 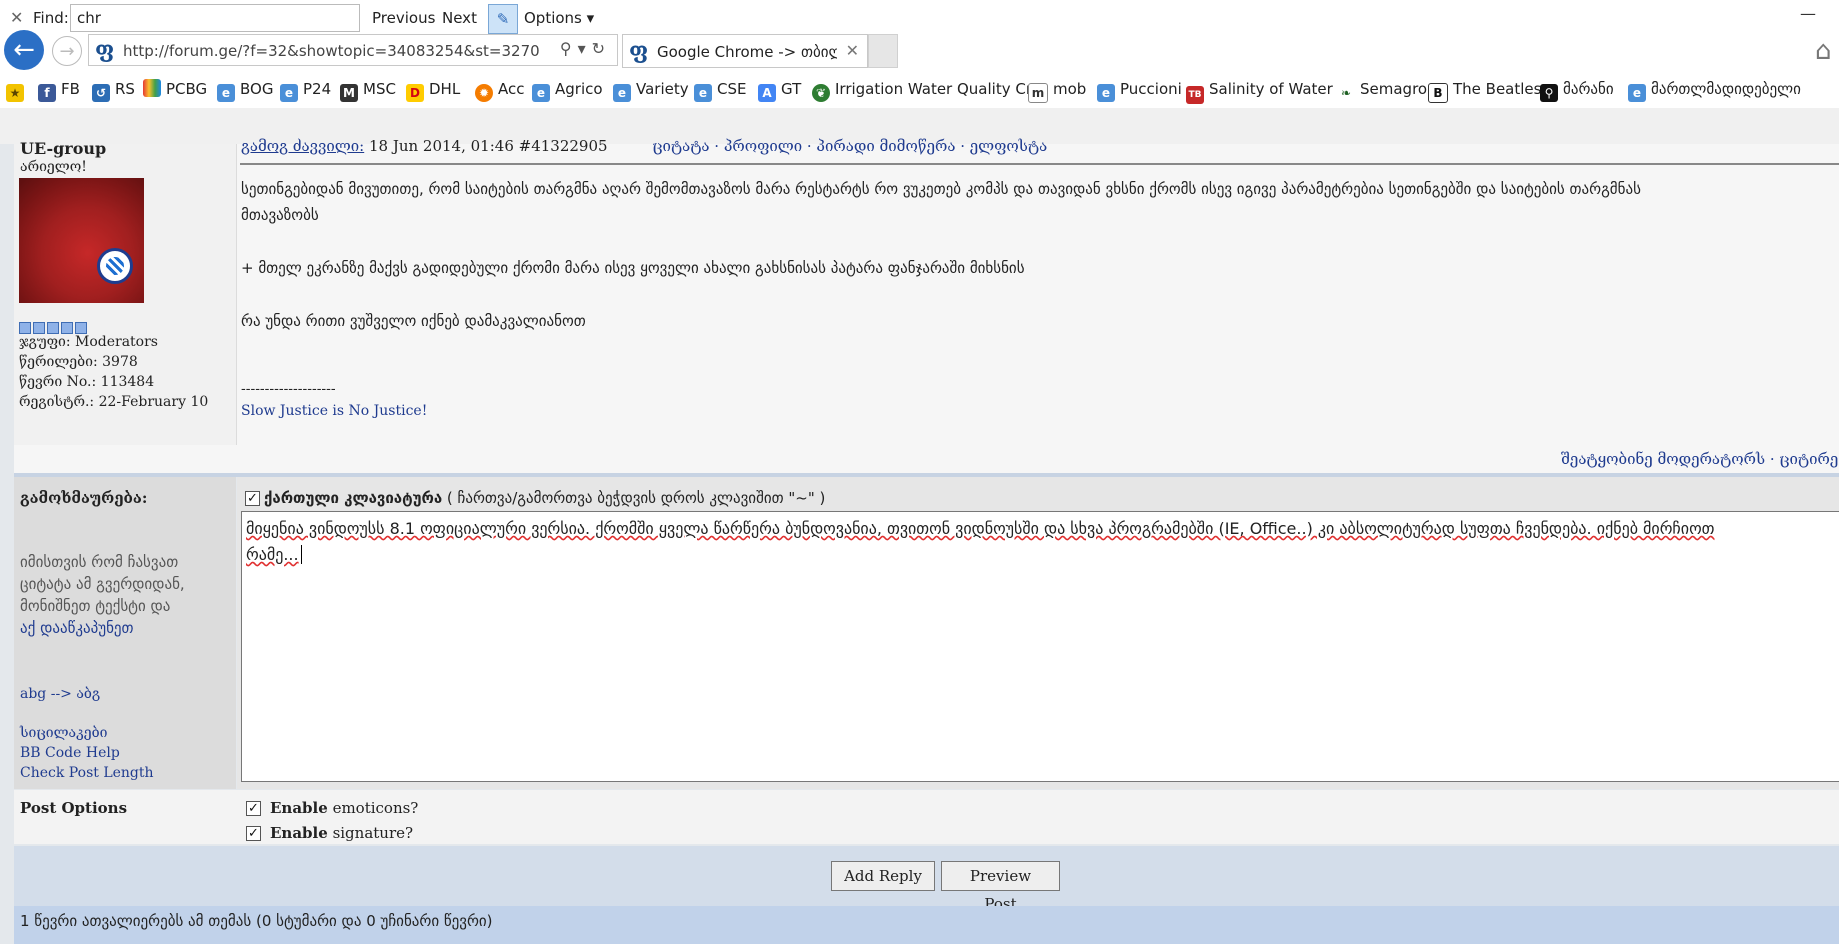 What do you see at coordinates (1484, 90) in the screenshot?
I see `favorite-the-beatles: B The Beatles` at bounding box center [1484, 90].